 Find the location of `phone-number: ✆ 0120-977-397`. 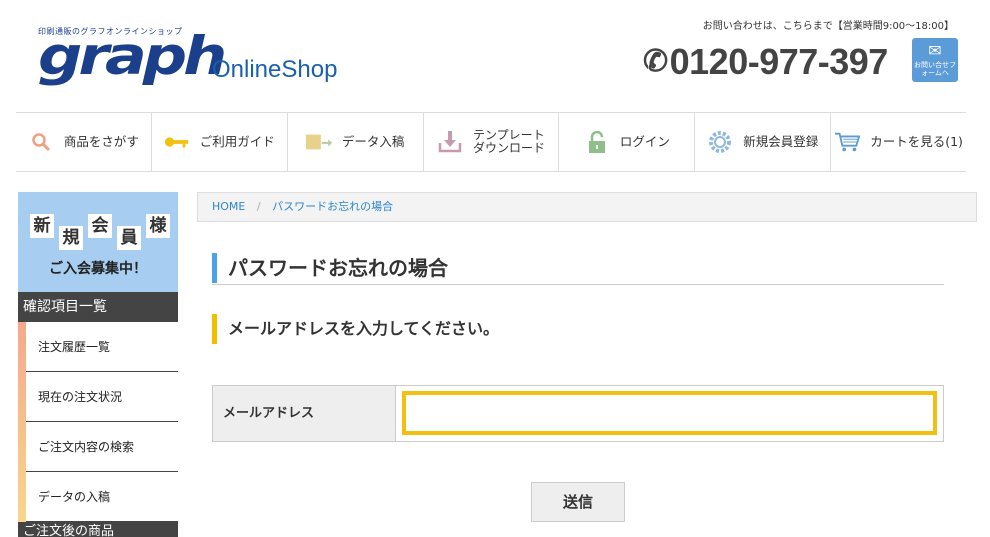

phone-number: ✆ 0120-977-397 is located at coordinates (765, 62).